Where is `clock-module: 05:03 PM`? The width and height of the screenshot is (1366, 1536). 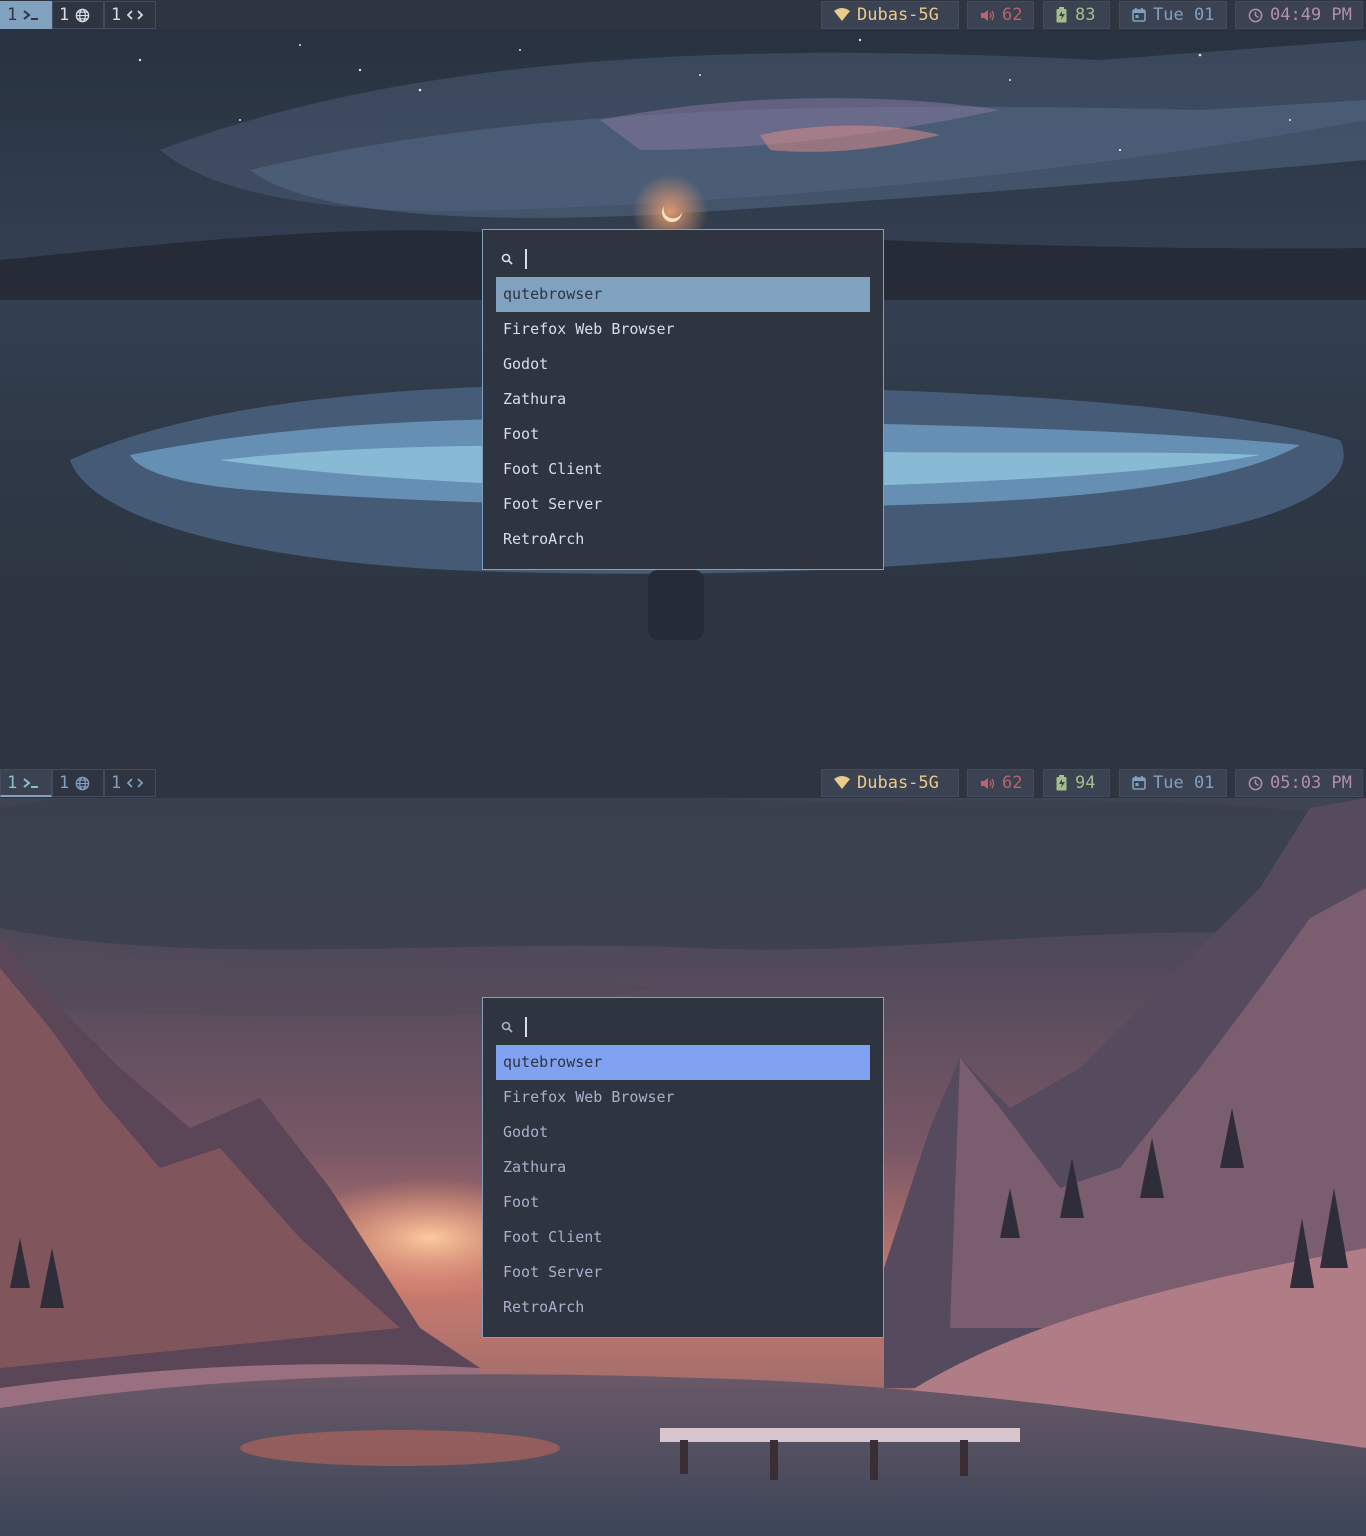
clock-module: 05:03 PM is located at coordinates (1299, 783).